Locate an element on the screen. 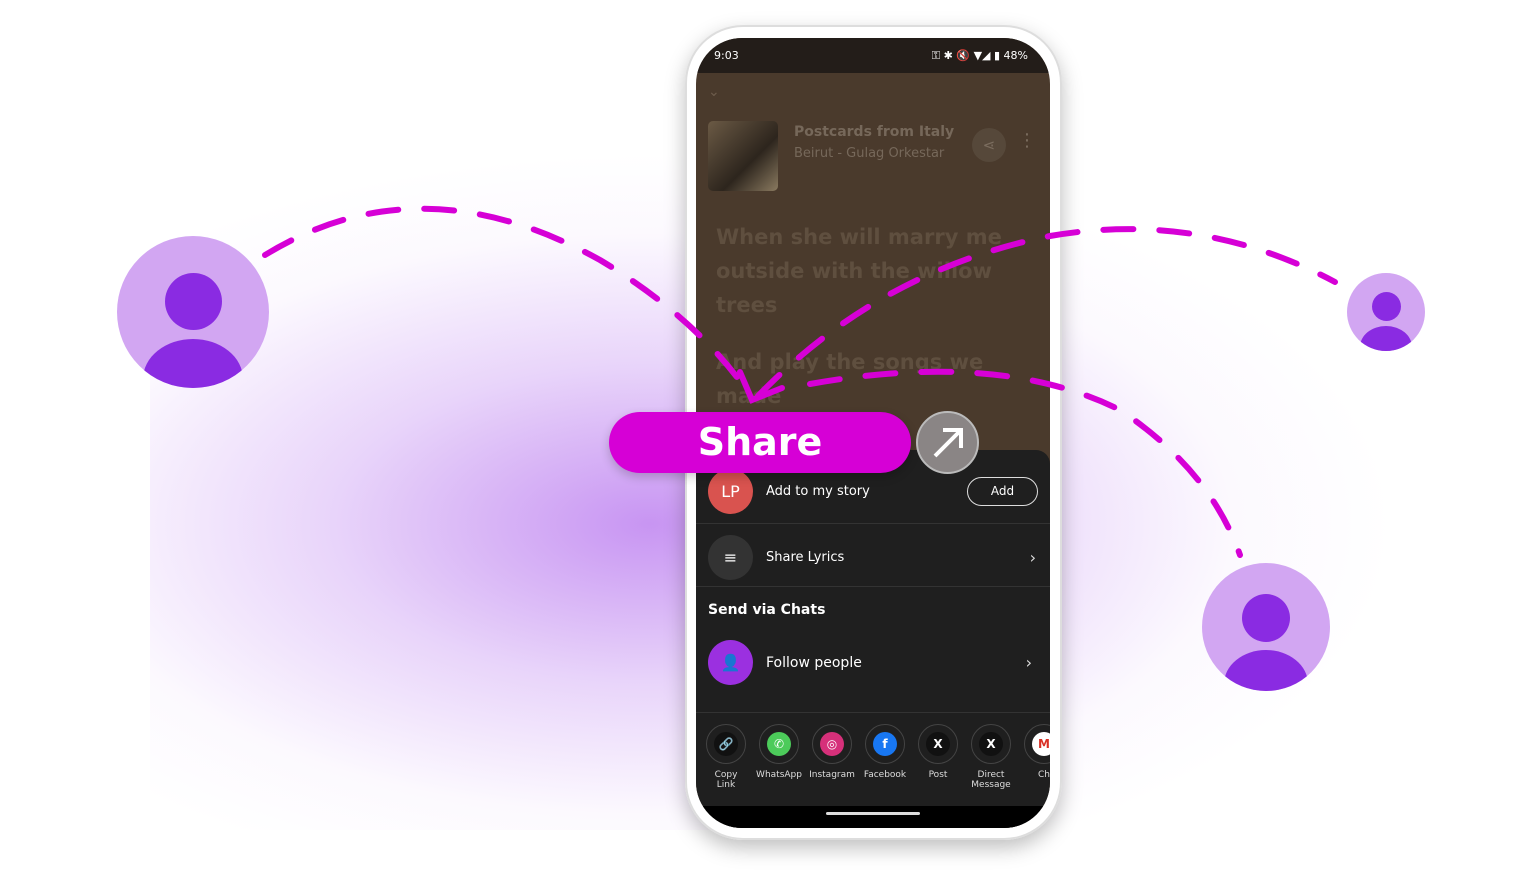 The height and width of the screenshot is (873, 1537). share-banner: Share is located at coordinates (760, 442).